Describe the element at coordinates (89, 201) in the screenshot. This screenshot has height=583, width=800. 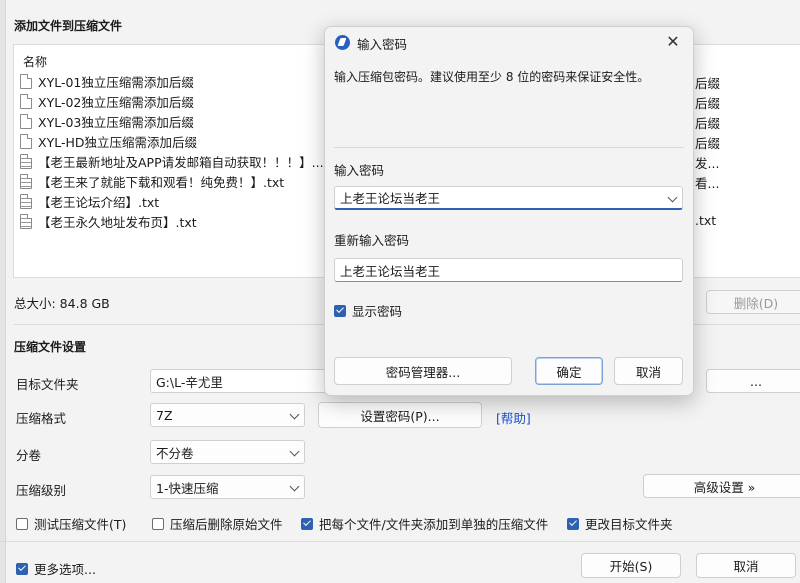
I see `list-item: 【老王论坛介绍】.txt` at that location.